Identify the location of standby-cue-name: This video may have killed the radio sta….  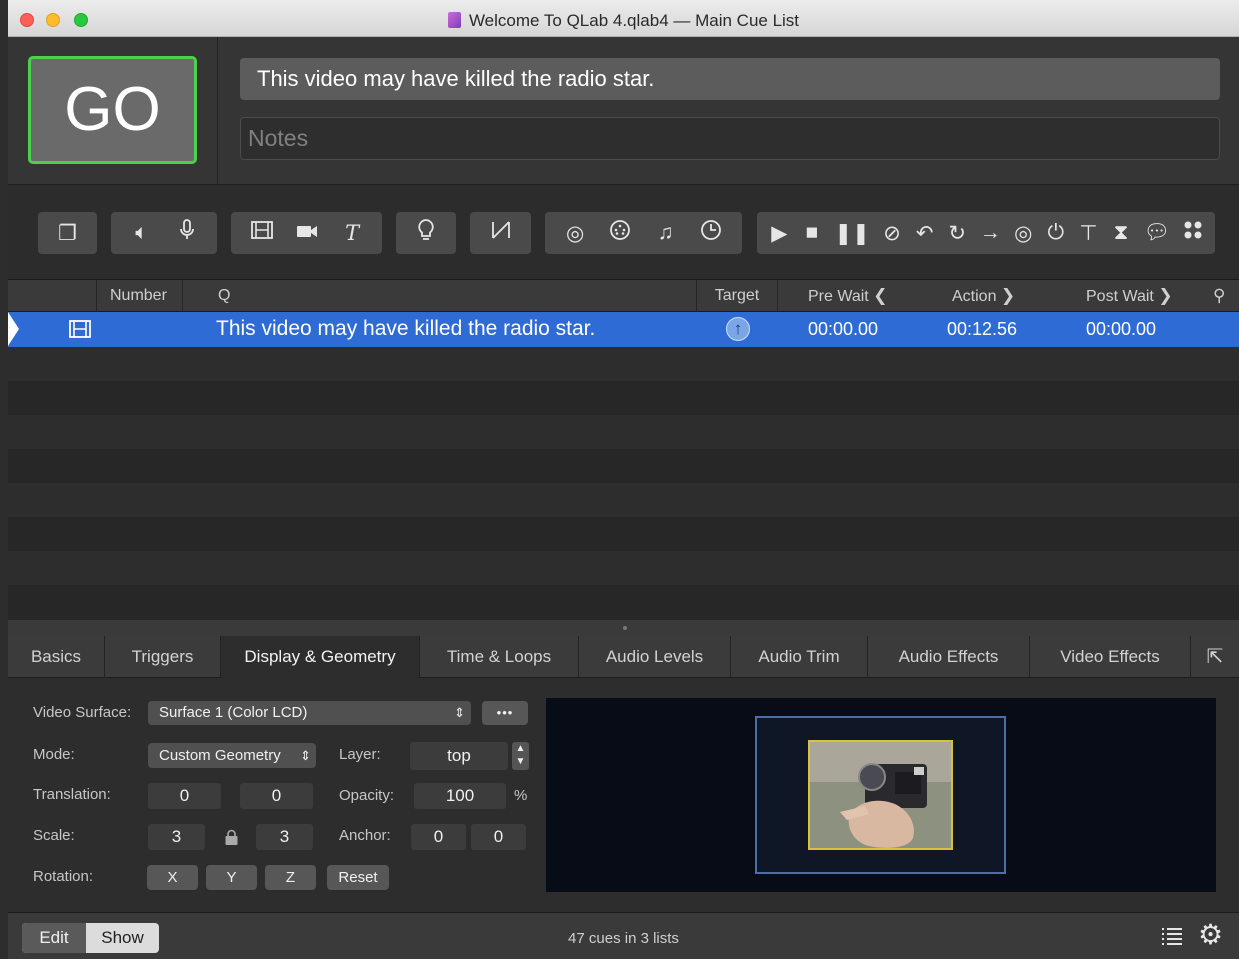
(730, 79).